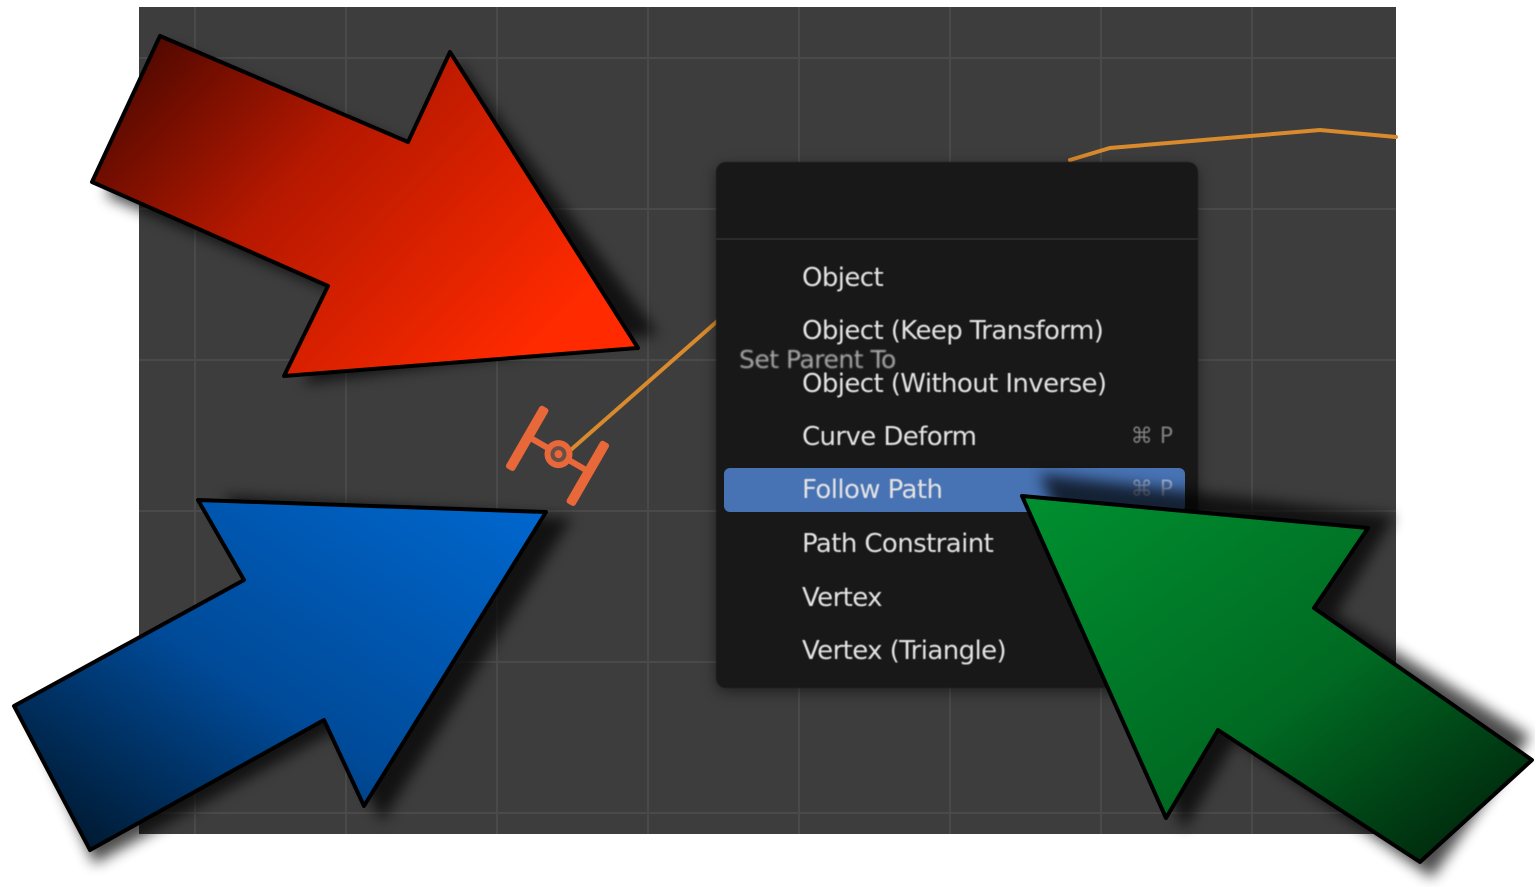 This screenshot has width=1535, height=887. I want to click on menu-item-vertex-triangle: Vertex (Triangle), so click(954, 651).